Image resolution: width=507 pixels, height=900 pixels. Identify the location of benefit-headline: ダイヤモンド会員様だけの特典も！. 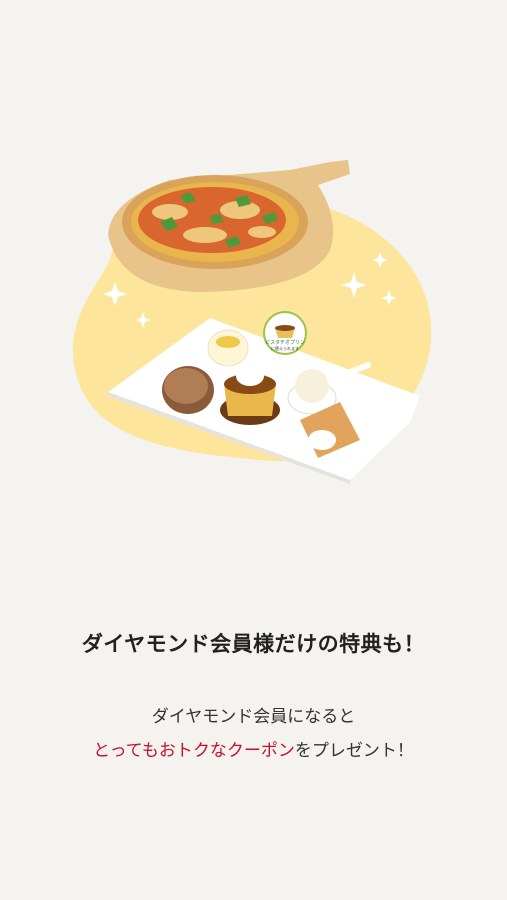
(253, 644).